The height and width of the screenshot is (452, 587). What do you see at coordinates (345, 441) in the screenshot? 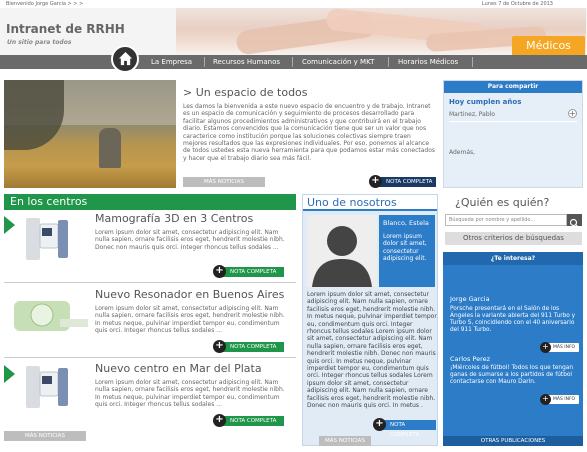
I see `uno-more-news-button: MÁS NOTICIAS` at bounding box center [345, 441].